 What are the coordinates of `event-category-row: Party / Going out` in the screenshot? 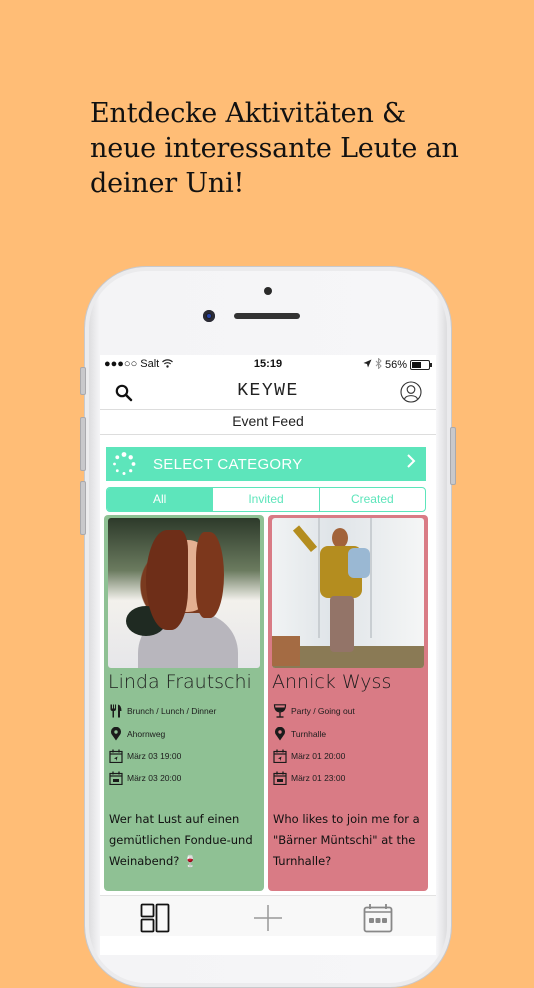 It's located at (314, 711).